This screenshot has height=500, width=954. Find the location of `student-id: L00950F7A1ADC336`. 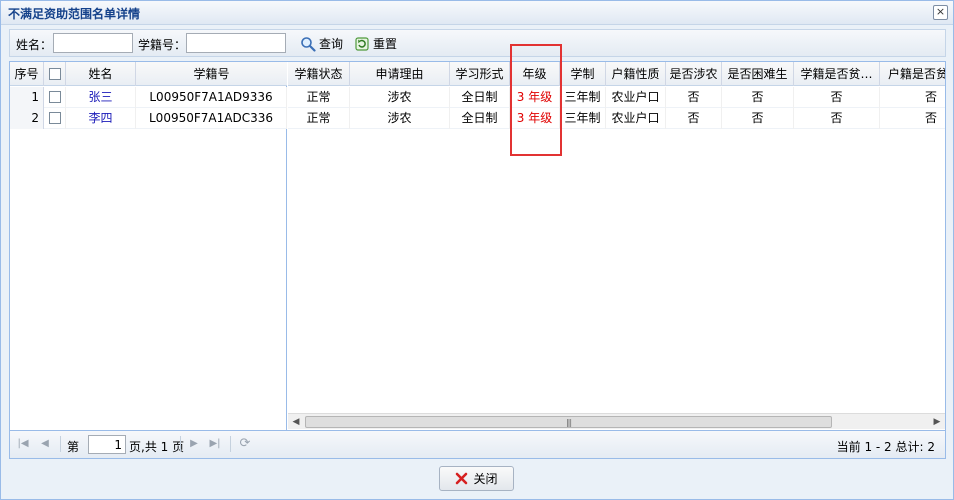

student-id: L00950F7A1ADC336 is located at coordinates (211, 118).